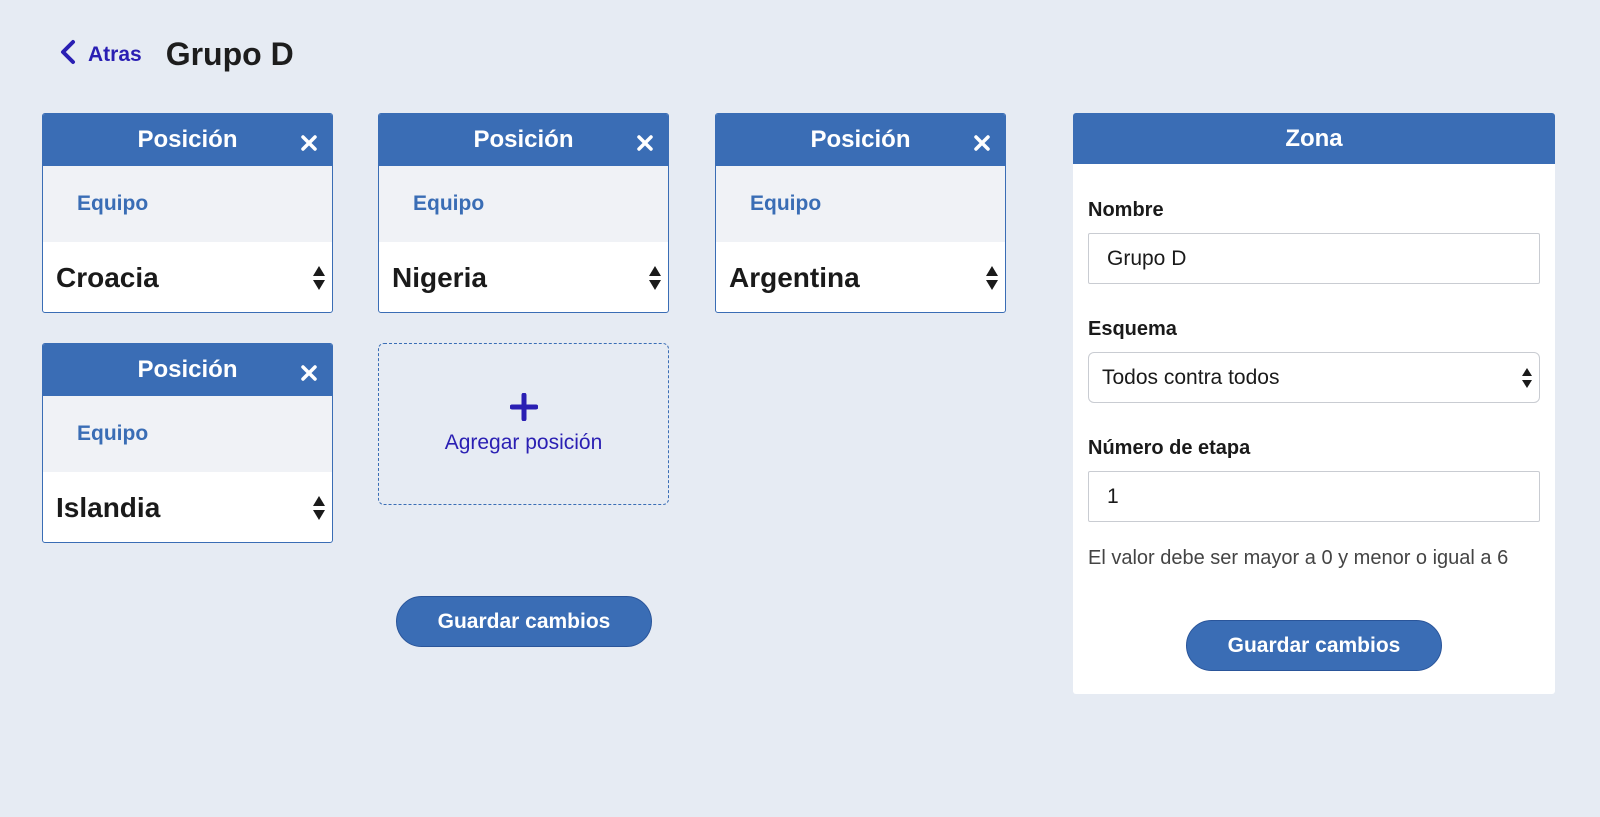 The image size is (1600, 817). What do you see at coordinates (187, 277) in the screenshot?
I see `team-select: Croacia` at bounding box center [187, 277].